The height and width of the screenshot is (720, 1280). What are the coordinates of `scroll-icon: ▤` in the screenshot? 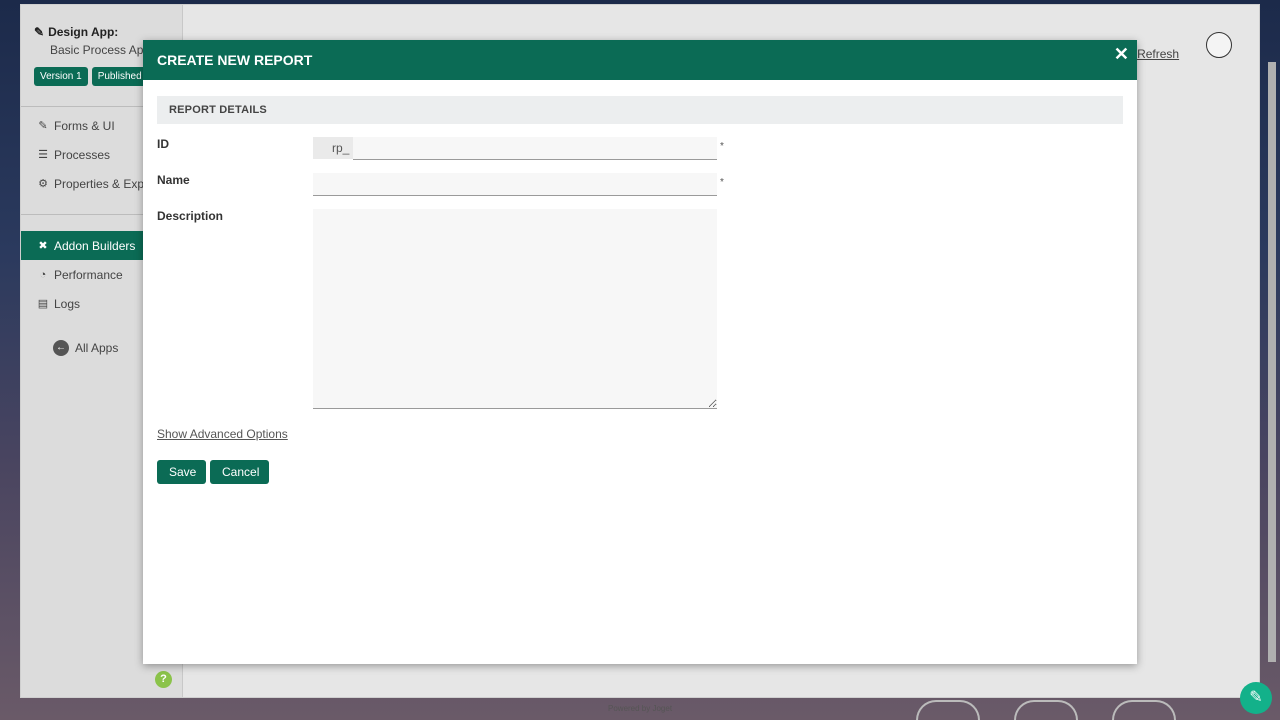 It's located at (43, 304).